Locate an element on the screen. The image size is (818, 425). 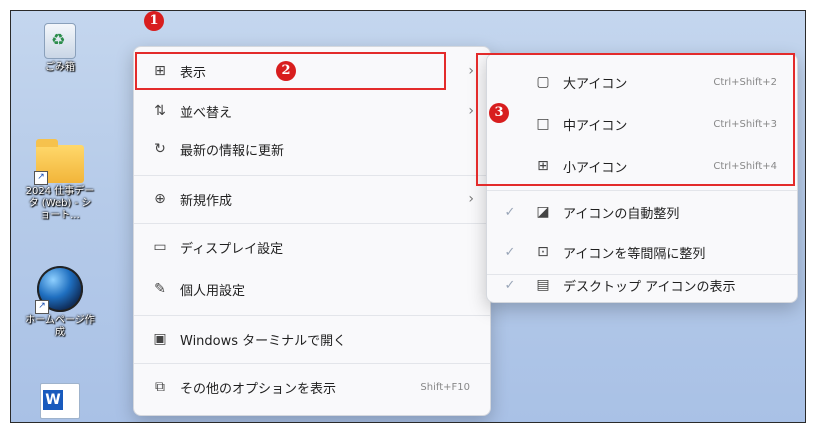
menu-item-label: 最新の情報に更新 is located at coordinates (232, 151).